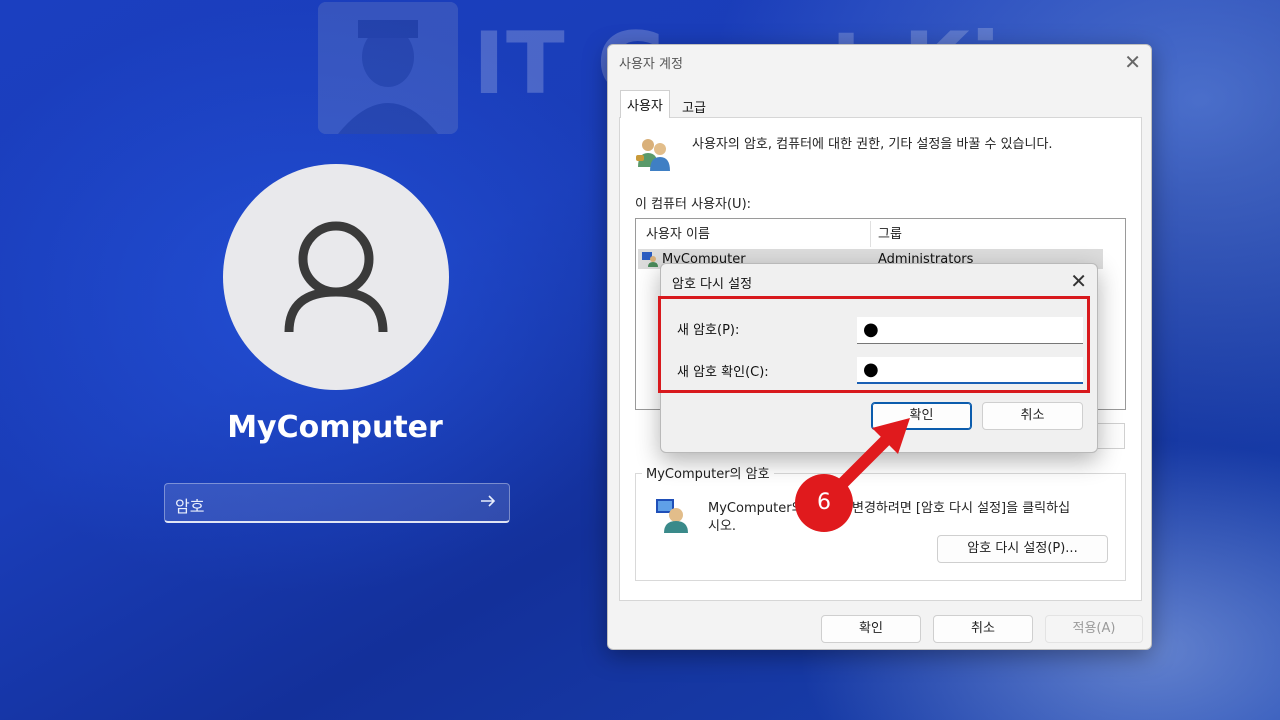 Image resolution: width=1280 pixels, height=720 pixels. I want to click on person-icon, so click(336, 277).